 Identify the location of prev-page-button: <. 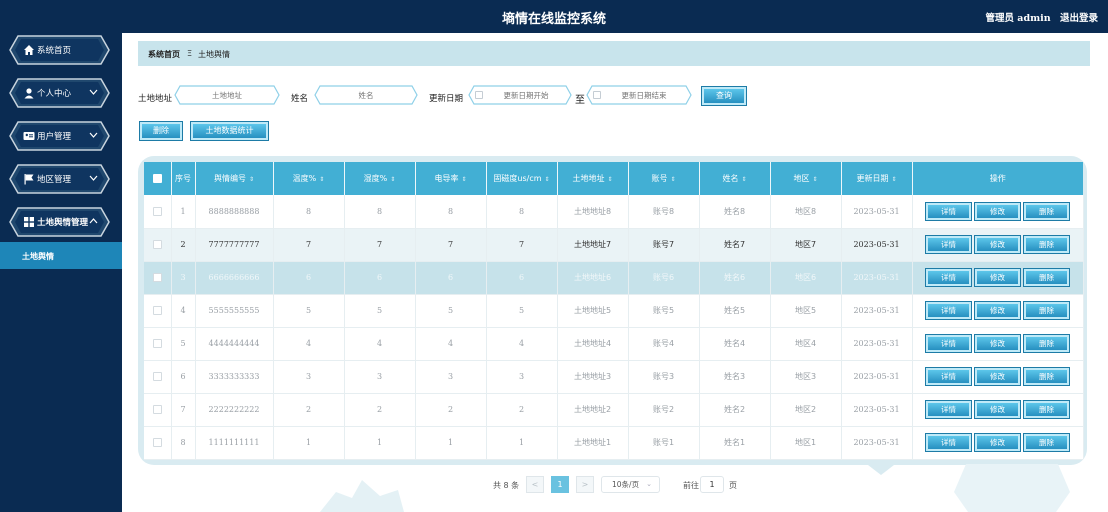
(535, 484).